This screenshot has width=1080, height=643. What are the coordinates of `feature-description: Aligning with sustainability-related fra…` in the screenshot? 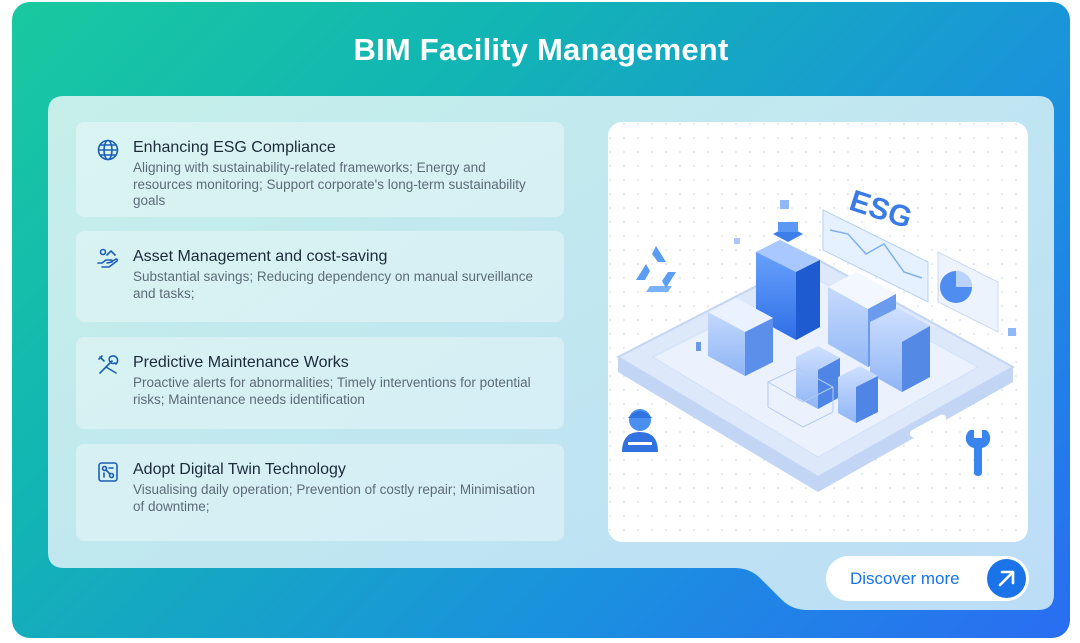 It's located at (329, 184).